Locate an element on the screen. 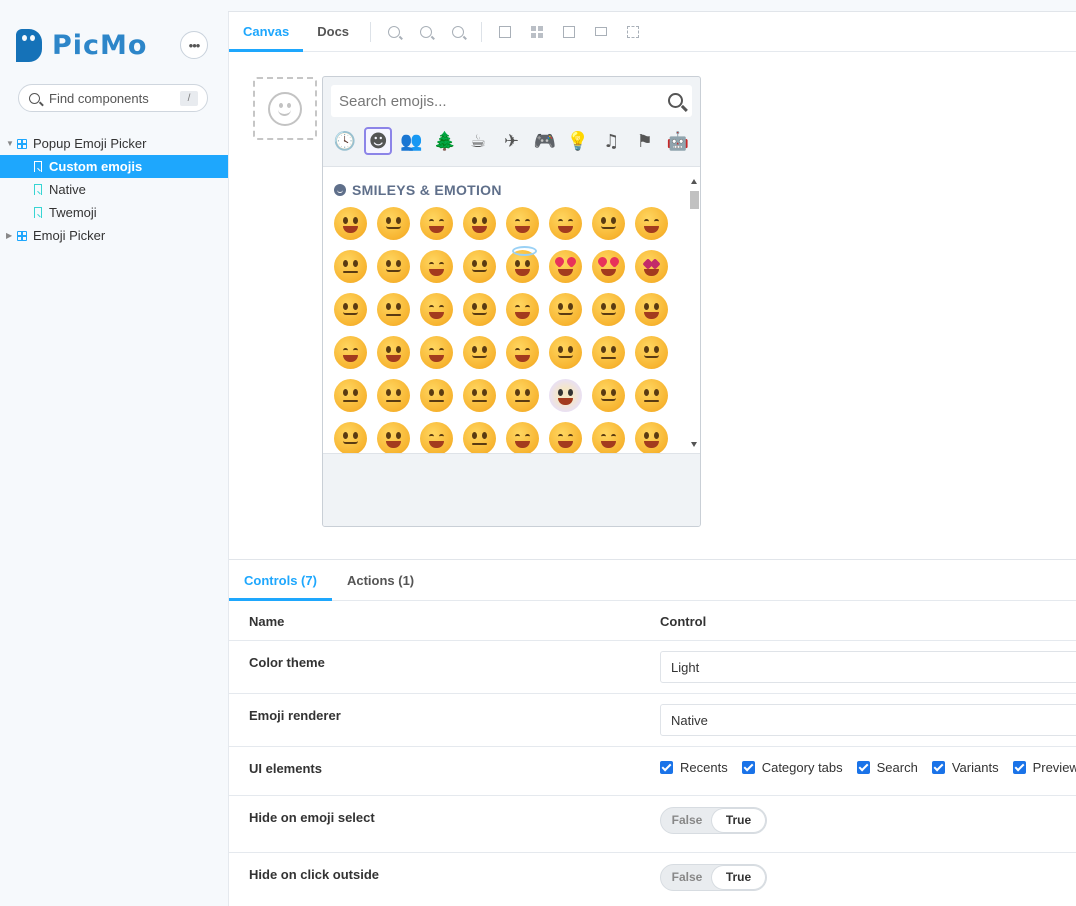 The image size is (1076, 906). zoom-in-button is located at coordinates (394, 32).